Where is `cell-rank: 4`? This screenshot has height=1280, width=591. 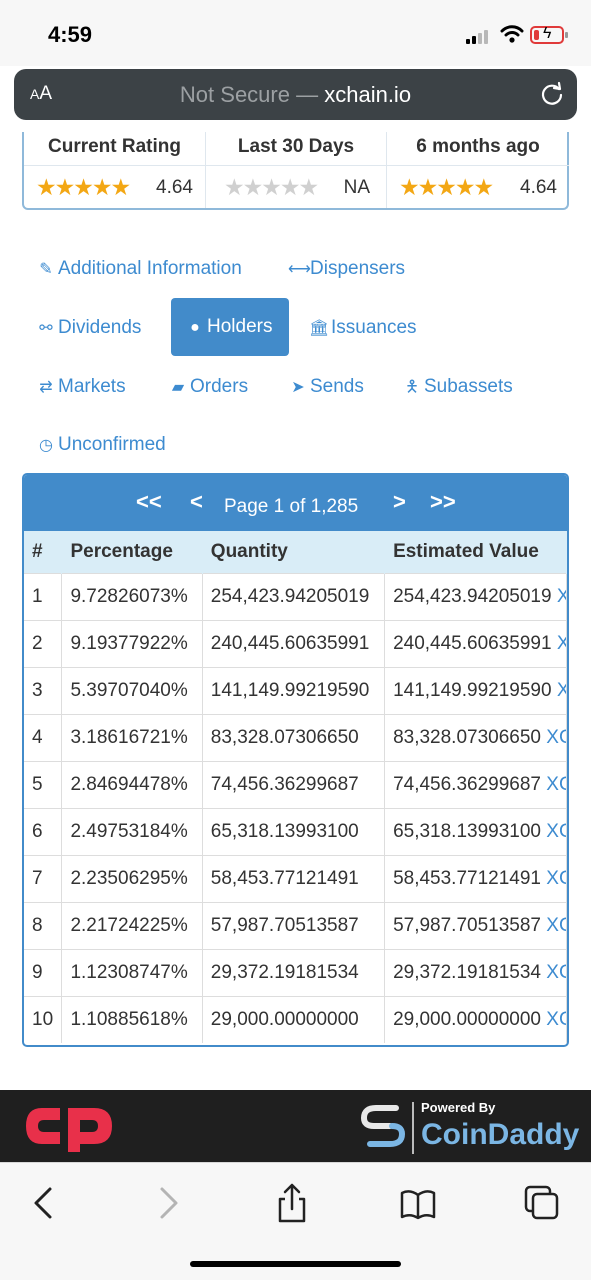
cell-rank: 4 is located at coordinates (43, 737).